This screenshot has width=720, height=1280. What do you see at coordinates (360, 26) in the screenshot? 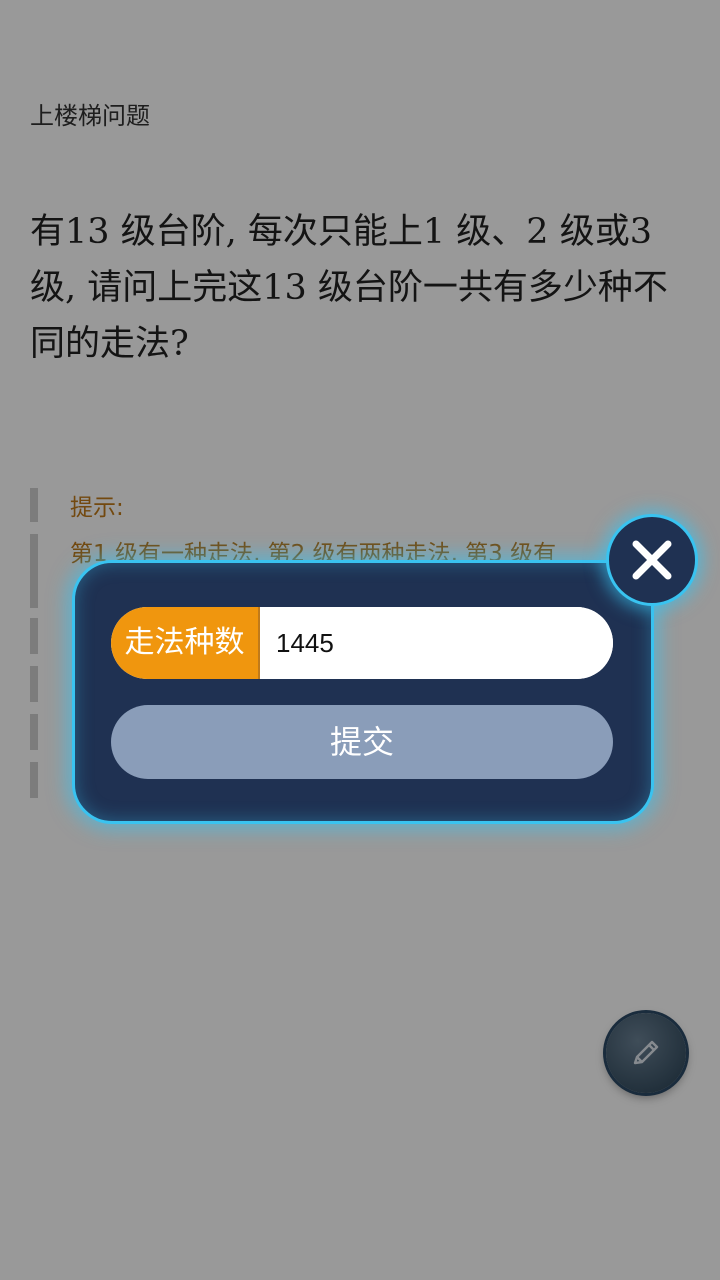
I see `modal-overlay-top` at bounding box center [360, 26].